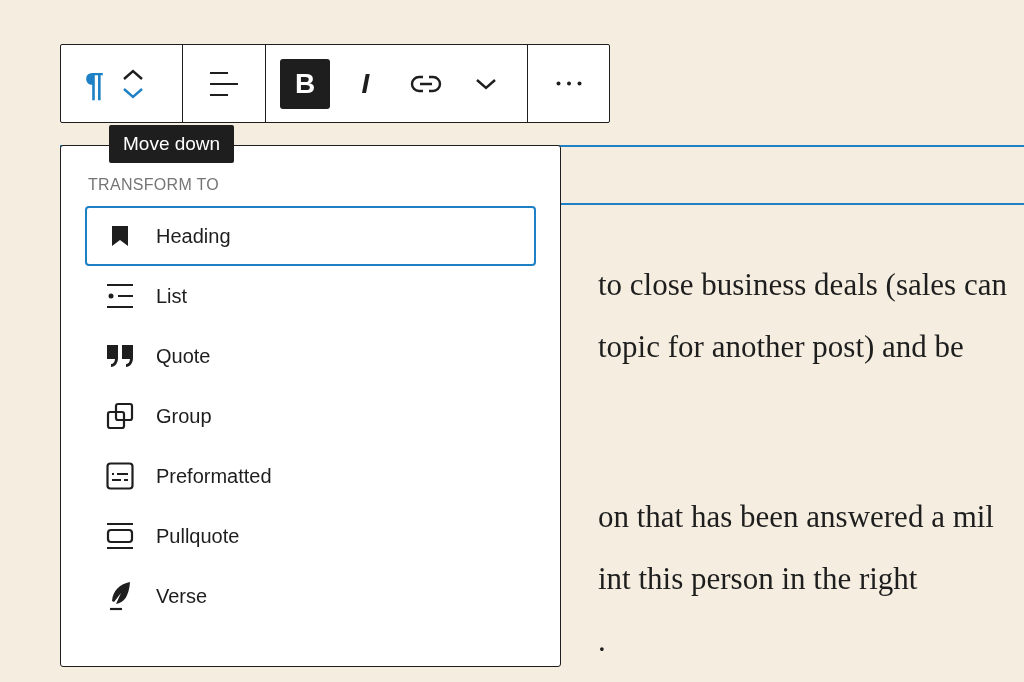  Describe the element at coordinates (120, 236) in the screenshot. I see `bookmark-icon` at that location.